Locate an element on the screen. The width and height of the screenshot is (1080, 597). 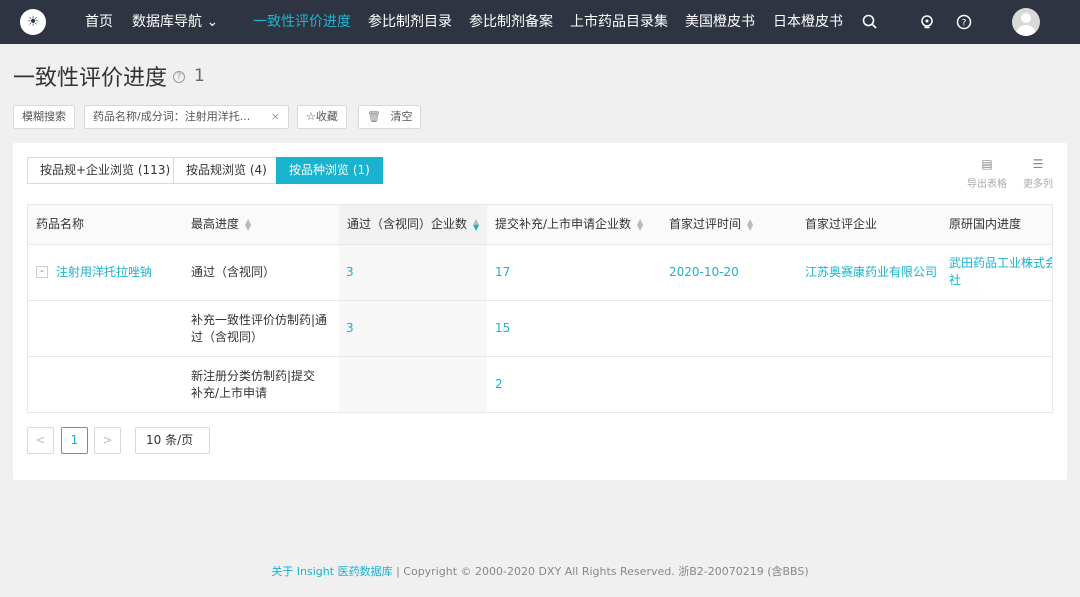
bulb-icon is located at coordinates (927, 22).